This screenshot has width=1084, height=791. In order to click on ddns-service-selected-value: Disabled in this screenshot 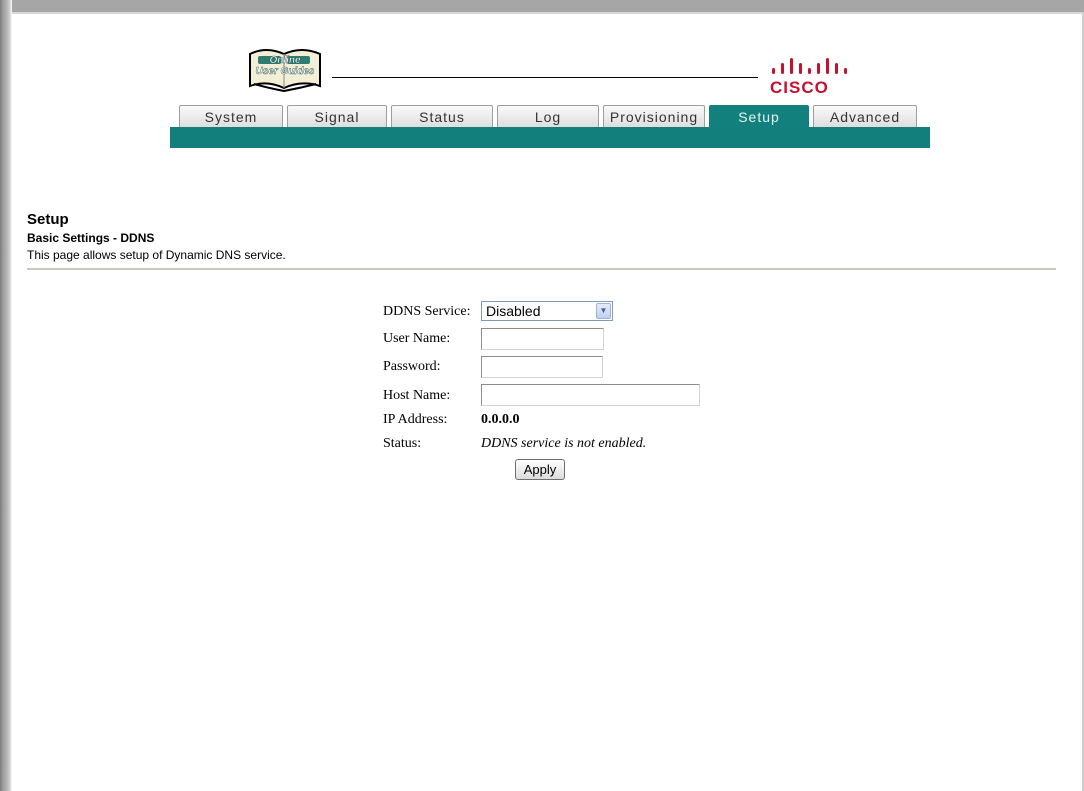, I will do `click(513, 311)`.